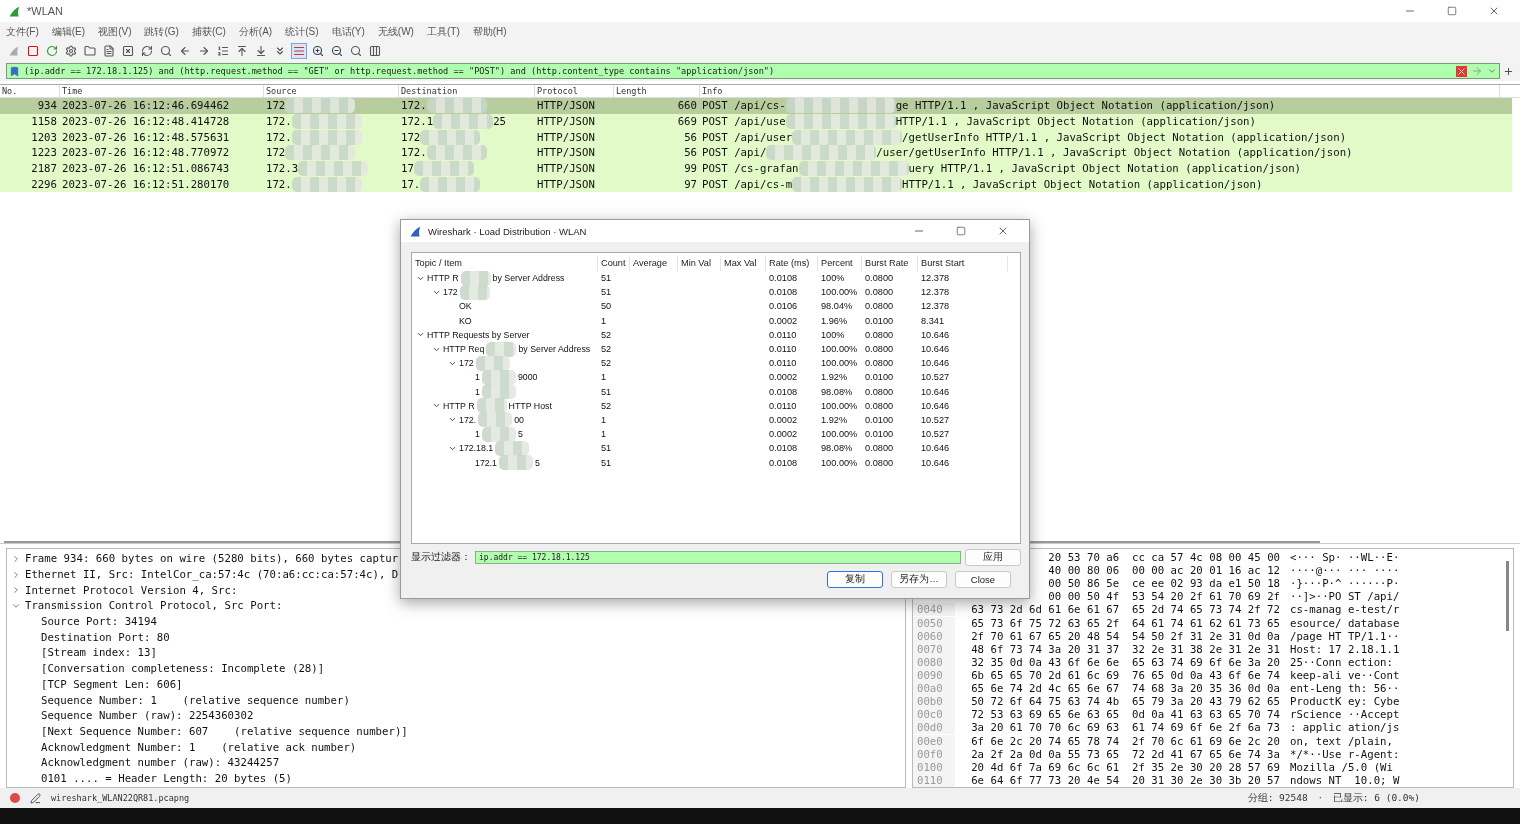 Image resolution: width=1520 pixels, height=824 pixels. Describe the element at coordinates (716, 349) in the screenshot. I see `tree-row: HTTP Req by Server Address 52 0.0110 100.00% 0.0800 10.646` at that location.